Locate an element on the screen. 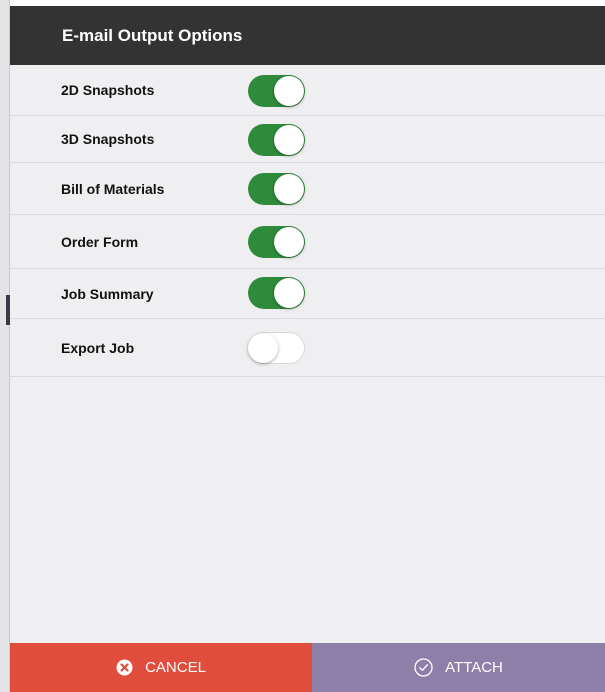 The width and height of the screenshot is (605, 692). option-row-order-form: Order Form is located at coordinates (307, 242).